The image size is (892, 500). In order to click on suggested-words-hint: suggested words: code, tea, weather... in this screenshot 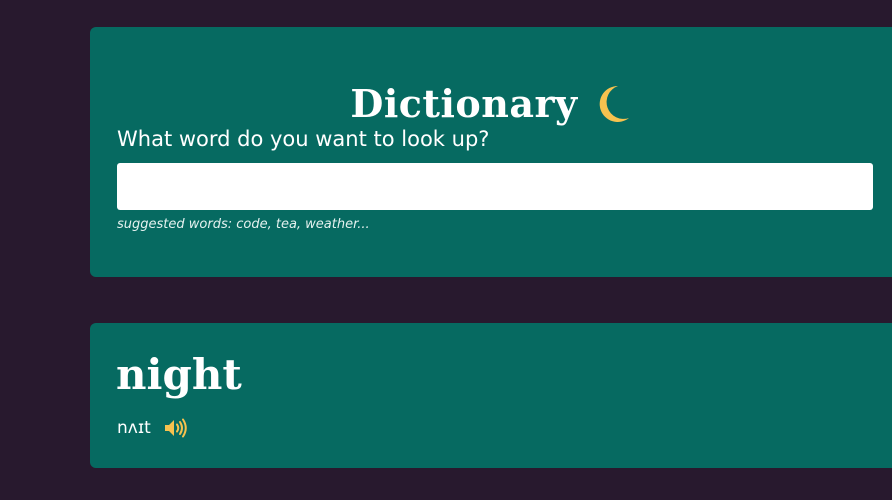, I will do `click(243, 224)`.